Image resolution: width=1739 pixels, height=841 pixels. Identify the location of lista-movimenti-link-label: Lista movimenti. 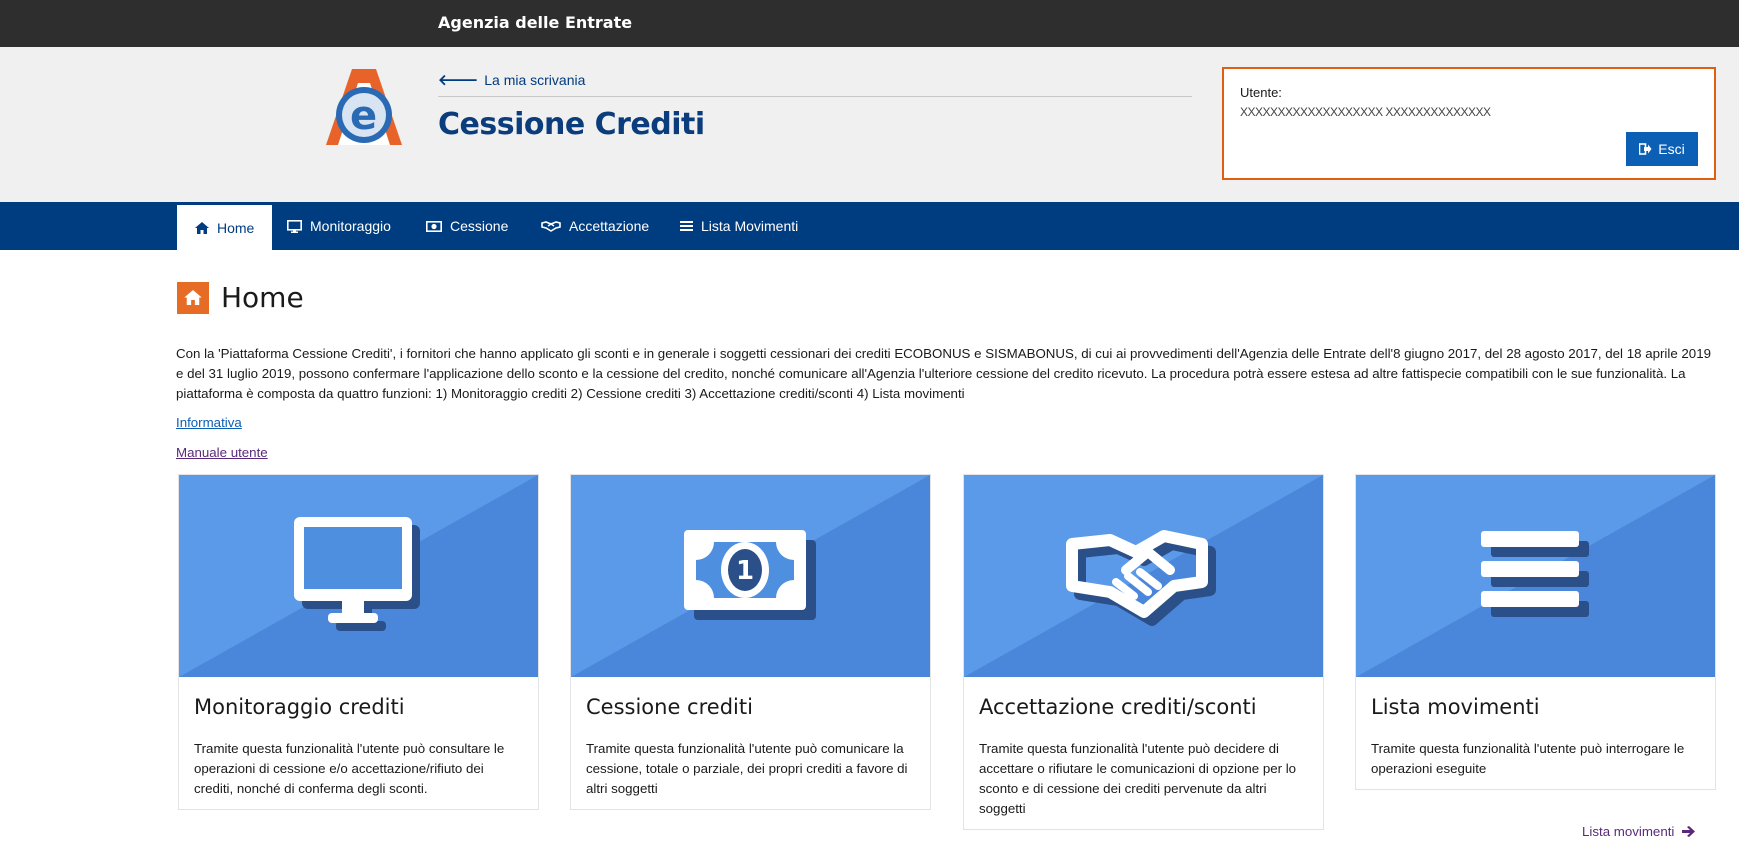
(1628, 831).